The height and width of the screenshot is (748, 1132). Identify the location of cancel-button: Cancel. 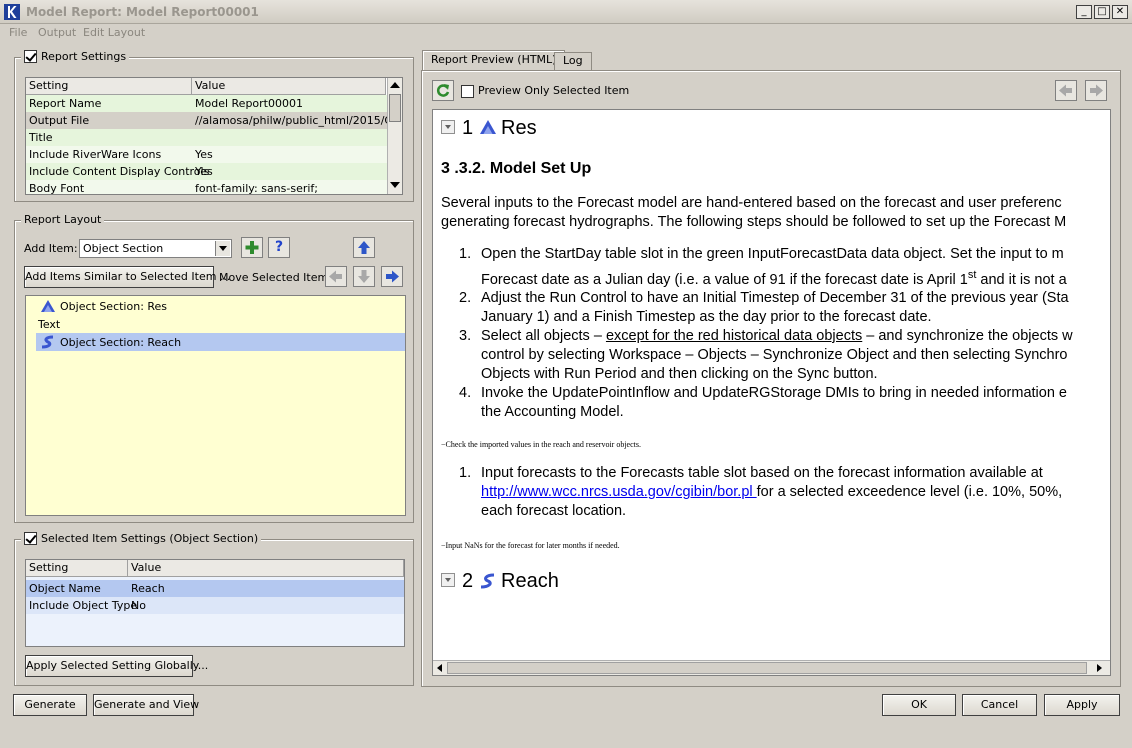
(999, 705).